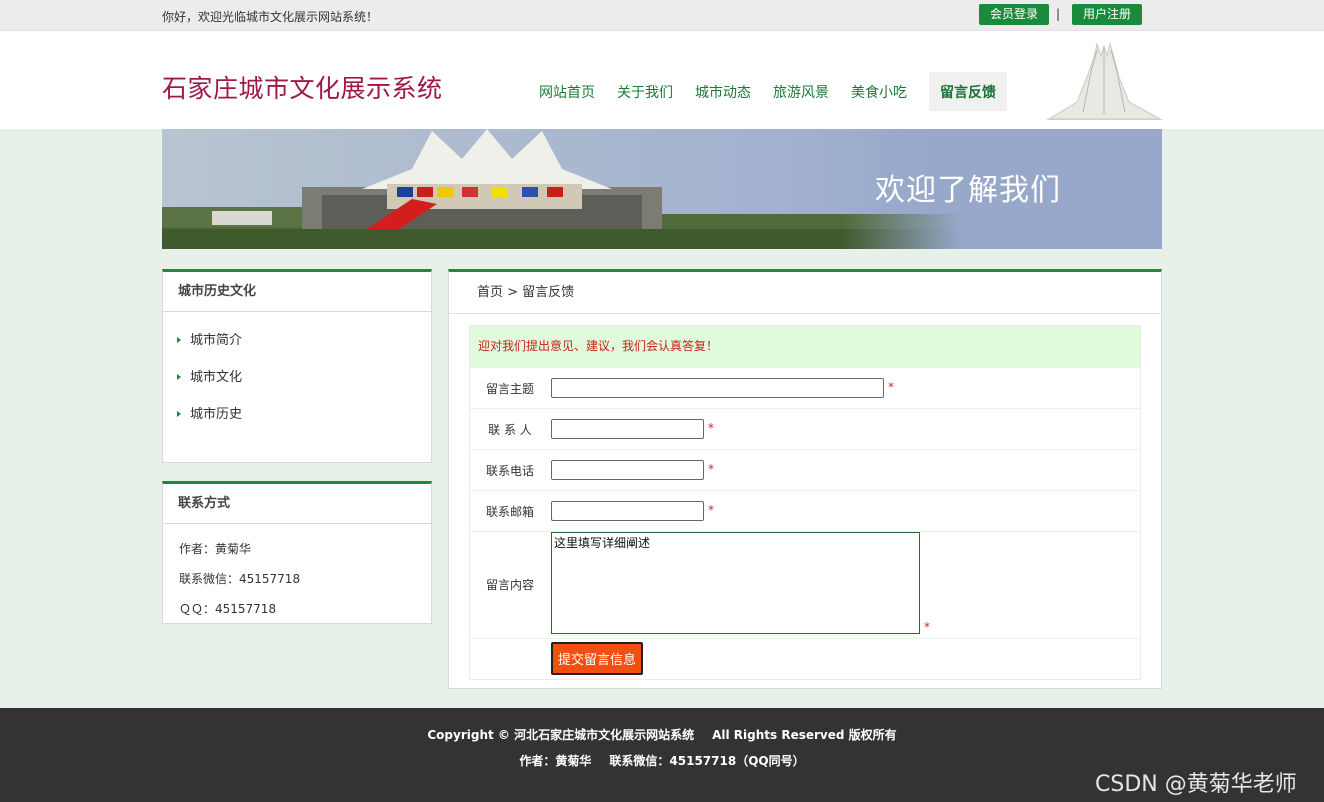  What do you see at coordinates (509, 585) in the screenshot?
I see `content-label: 留言内容` at bounding box center [509, 585].